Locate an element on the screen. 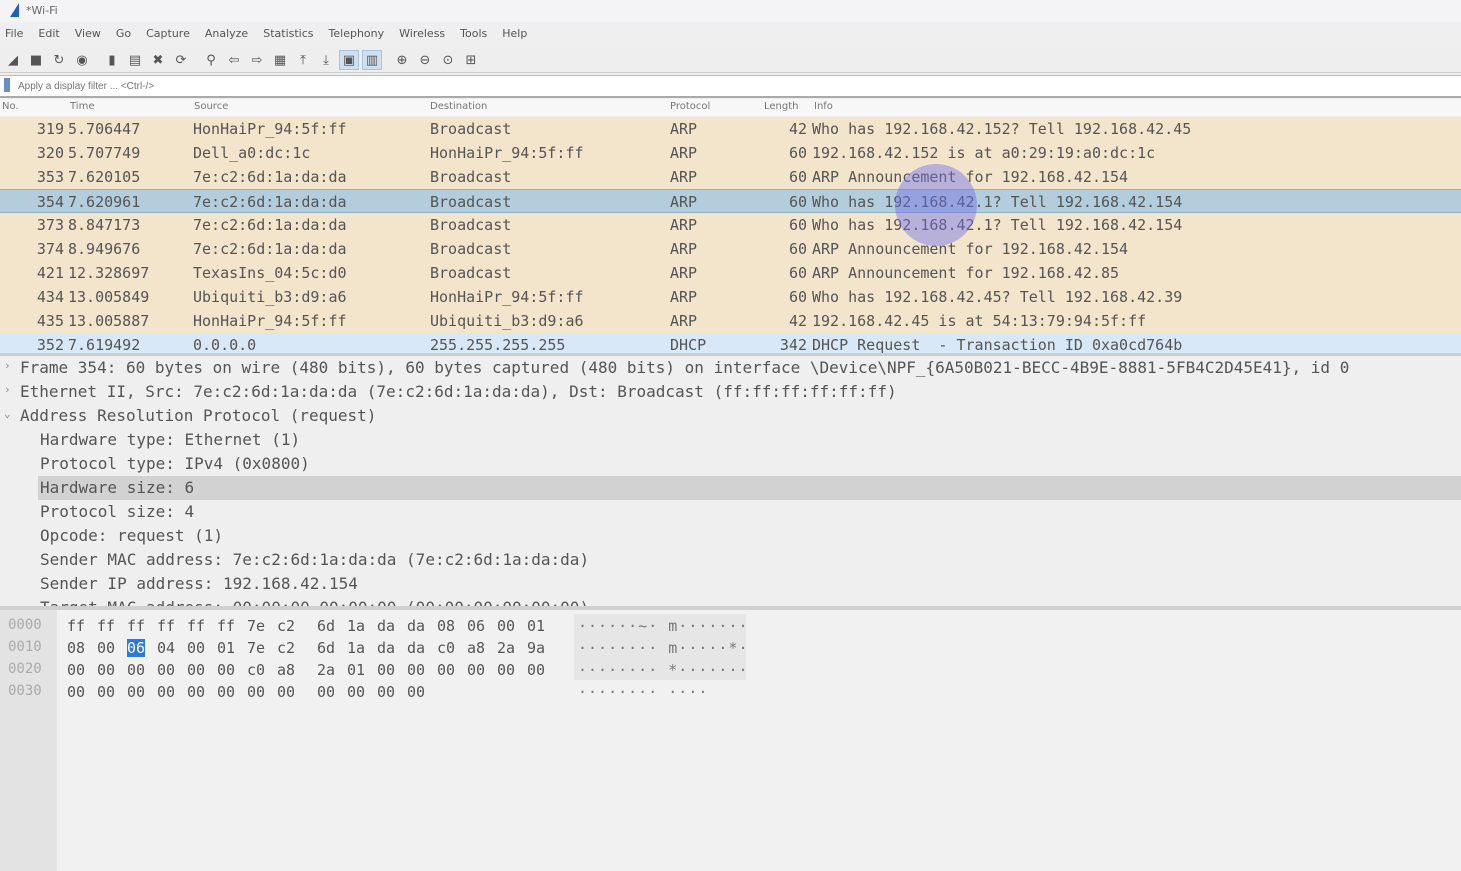 This screenshot has height=871, width=1461. menu-analyze: Analyze is located at coordinates (226, 36).